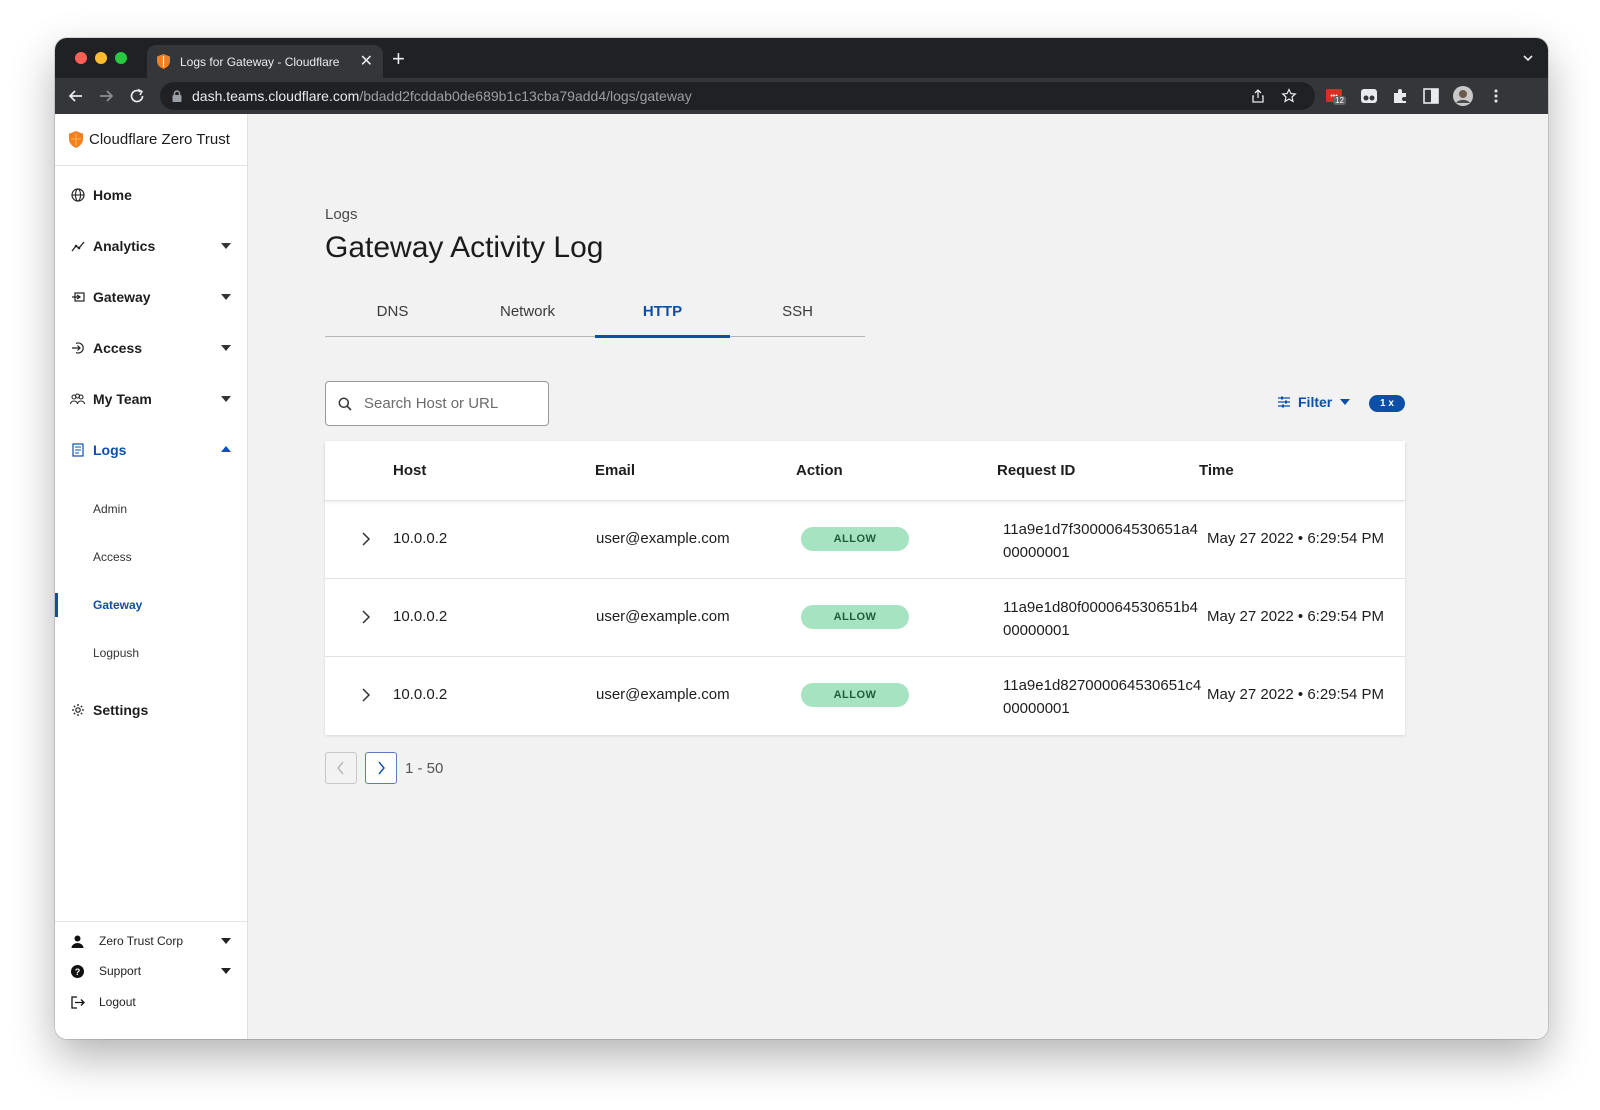 Image resolution: width=1600 pixels, height=1110 pixels. Describe the element at coordinates (226, 449) in the screenshot. I see `chevron-up-icon` at that location.